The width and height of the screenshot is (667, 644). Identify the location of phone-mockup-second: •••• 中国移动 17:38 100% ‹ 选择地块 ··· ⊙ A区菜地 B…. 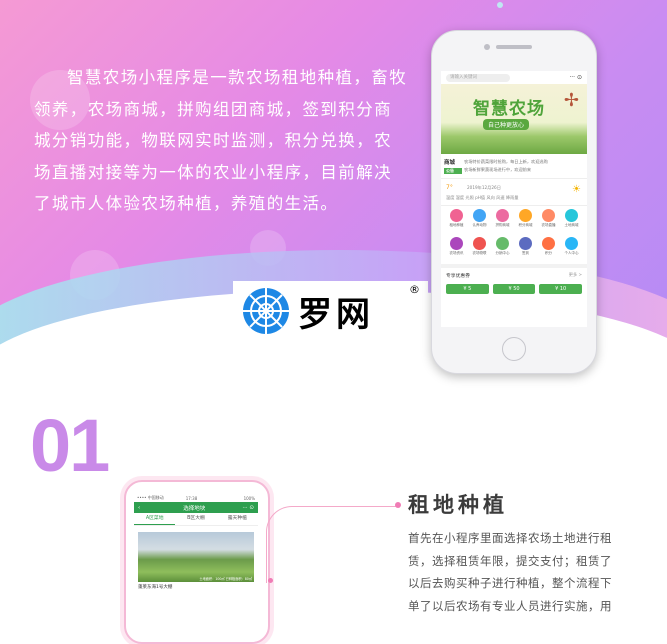
(197, 562).